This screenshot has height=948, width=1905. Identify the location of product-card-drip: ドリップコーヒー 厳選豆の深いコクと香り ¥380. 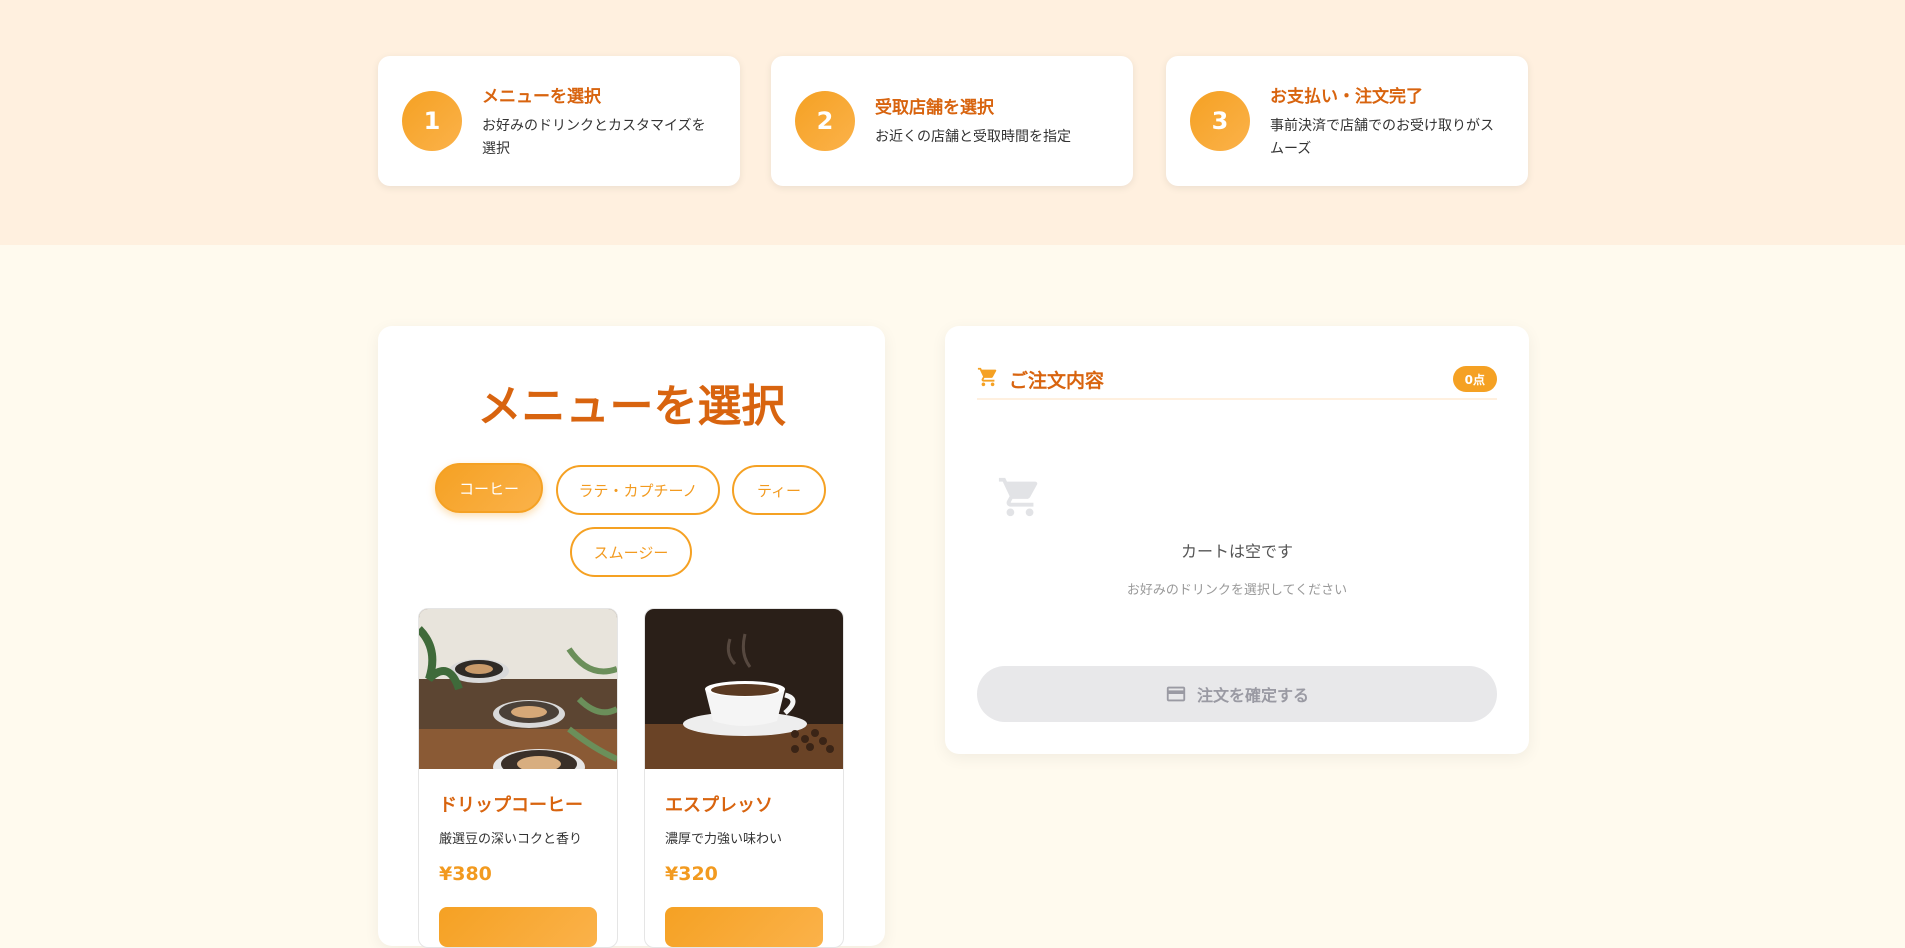
(518, 778).